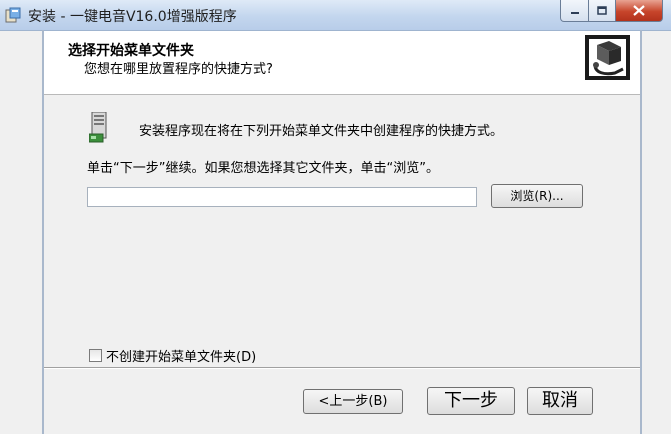 The image size is (671, 434). Describe the element at coordinates (353, 401) in the screenshot. I see `back-button: <上一步(B)` at that location.